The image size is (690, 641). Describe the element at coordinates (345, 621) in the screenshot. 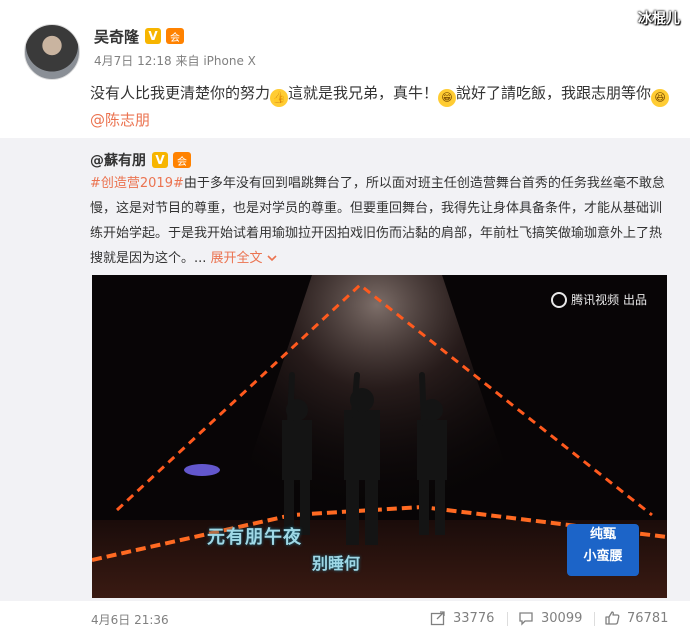

I see `post-footer: 4月6日 21:36 33776 30099 76781` at that location.